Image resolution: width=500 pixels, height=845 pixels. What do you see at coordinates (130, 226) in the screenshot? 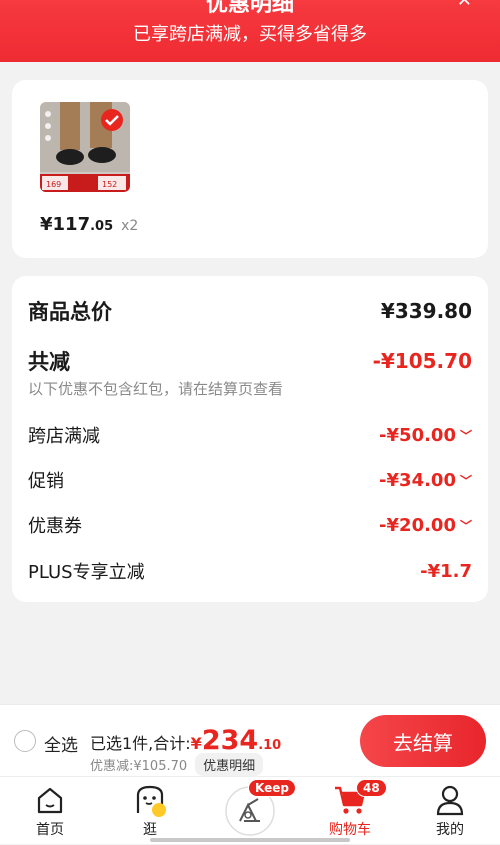
I see `product-quantity: x2` at bounding box center [130, 226].